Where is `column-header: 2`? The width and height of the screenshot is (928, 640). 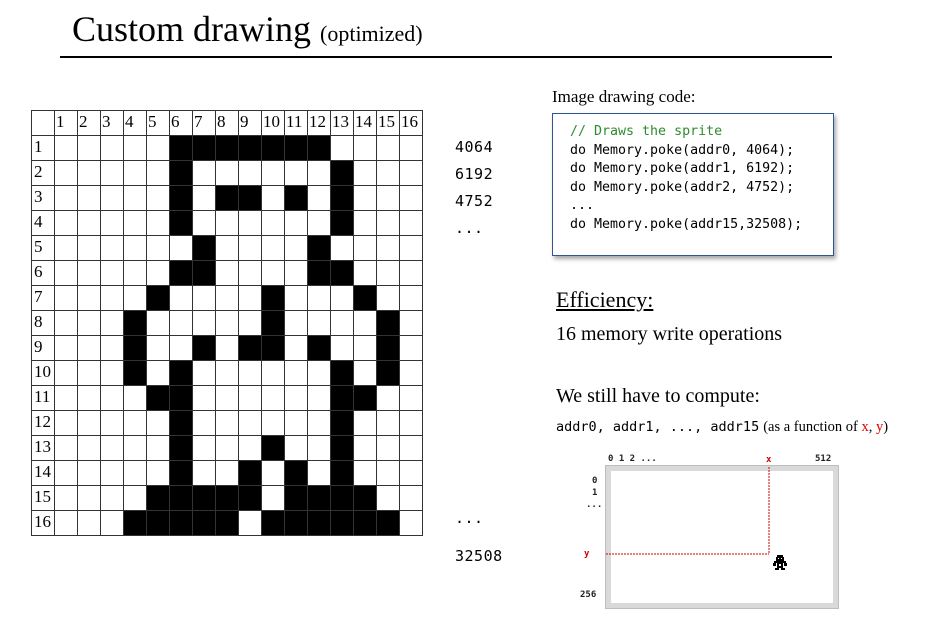 column-header: 2 is located at coordinates (89, 123).